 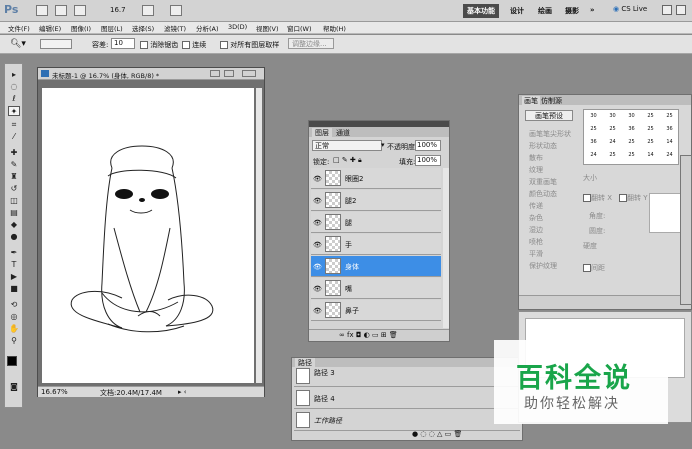 I want to click on 3d-rotate-tool-icon: ⟲, so click(x=14, y=305).